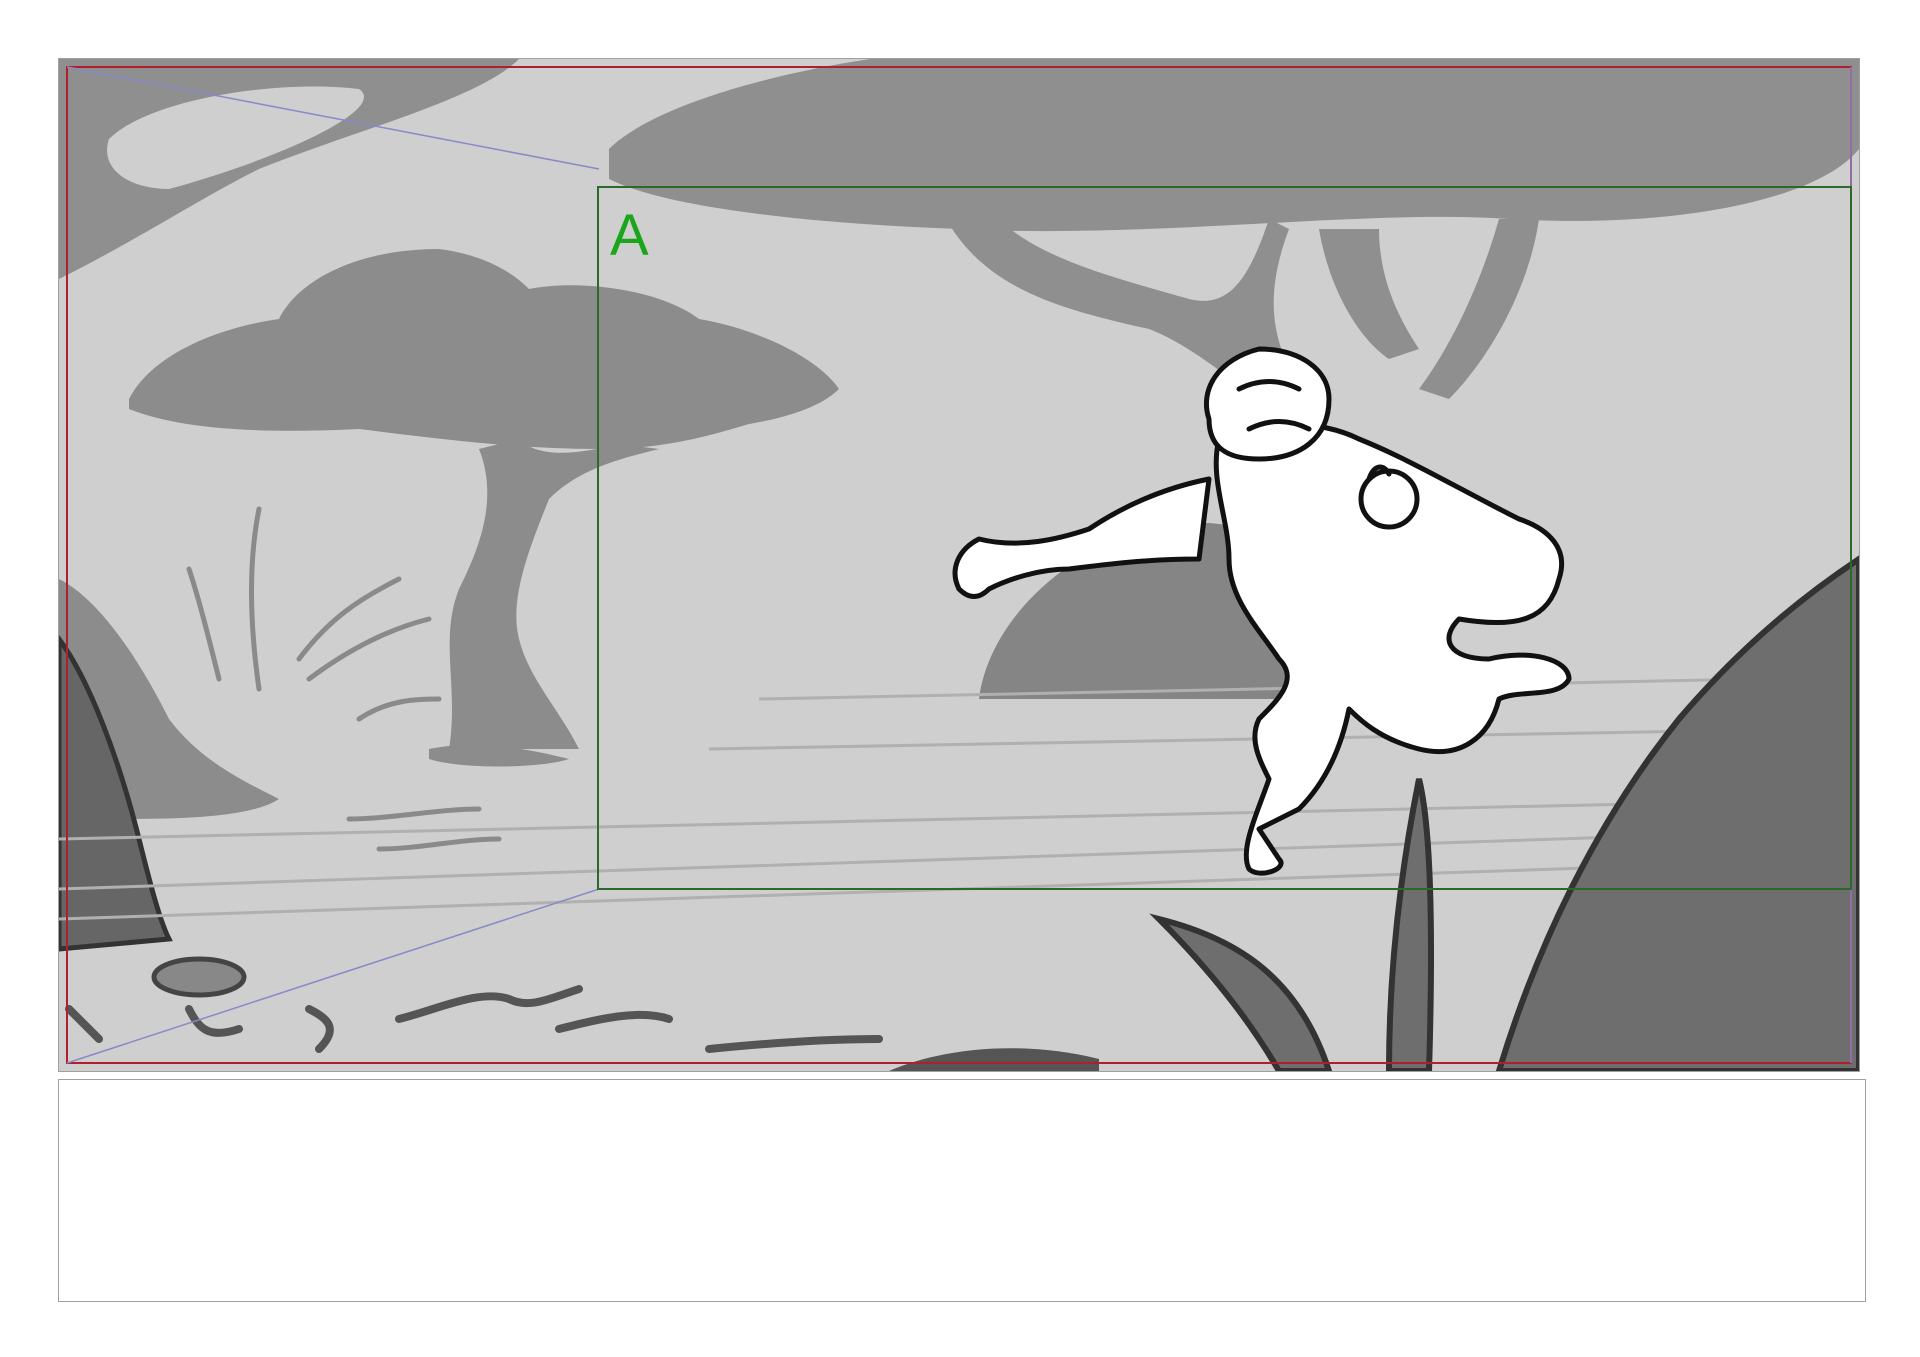 The width and height of the screenshot is (1920, 1357). What do you see at coordinates (1234, 145) in the screenshot?
I see `background-tree-canopy-right` at bounding box center [1234, 145].